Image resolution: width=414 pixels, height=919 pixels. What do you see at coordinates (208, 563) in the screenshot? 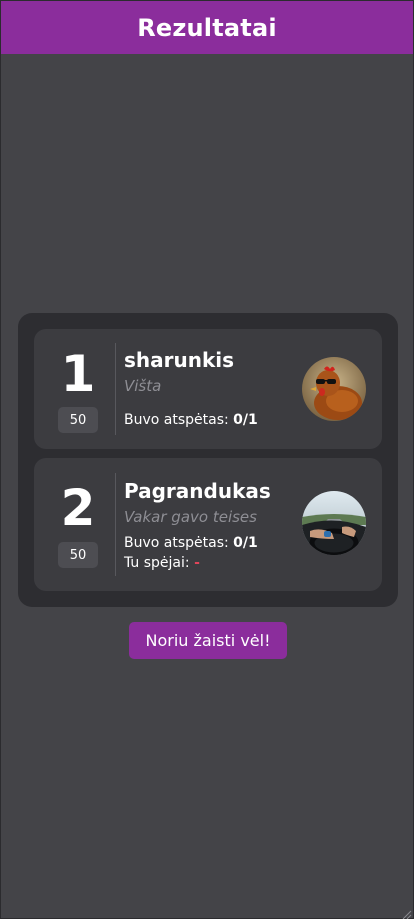
I see `your-guess-status: Tu spėjai: -` at bounding box center [208, 563].